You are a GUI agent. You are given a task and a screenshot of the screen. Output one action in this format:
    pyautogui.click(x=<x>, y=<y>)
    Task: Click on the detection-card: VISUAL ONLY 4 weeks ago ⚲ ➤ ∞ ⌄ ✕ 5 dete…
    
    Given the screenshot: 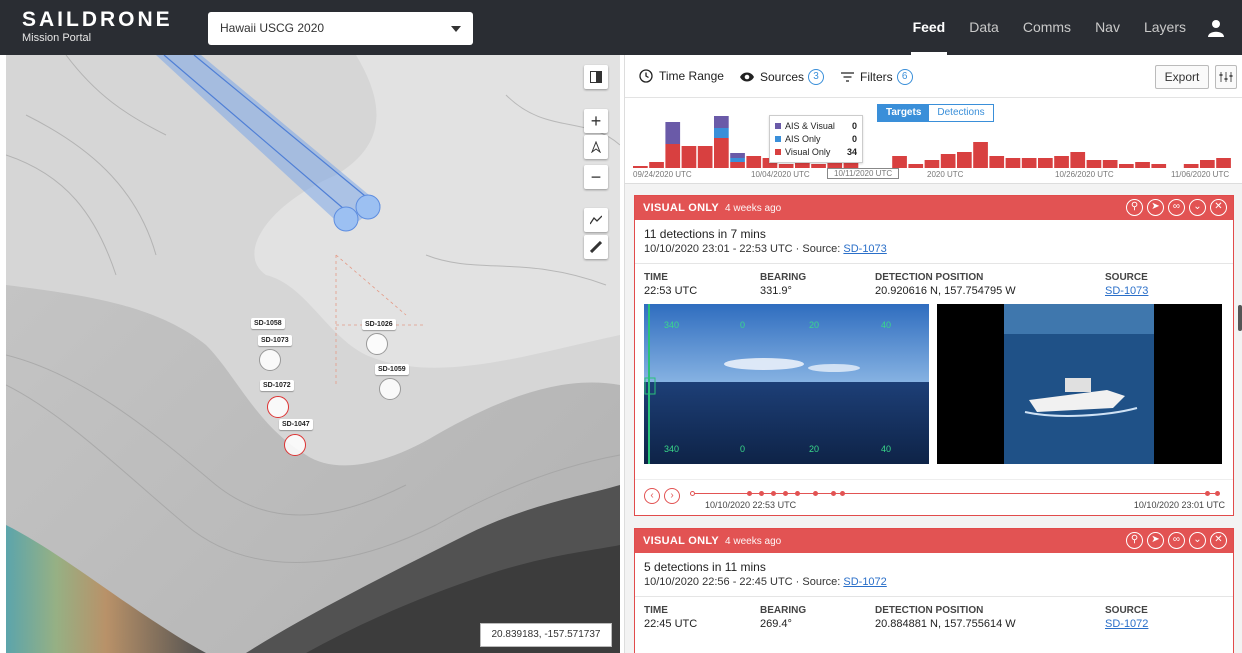 What is the action you would take?
    pyautogui.click(x=934, y=590)
    